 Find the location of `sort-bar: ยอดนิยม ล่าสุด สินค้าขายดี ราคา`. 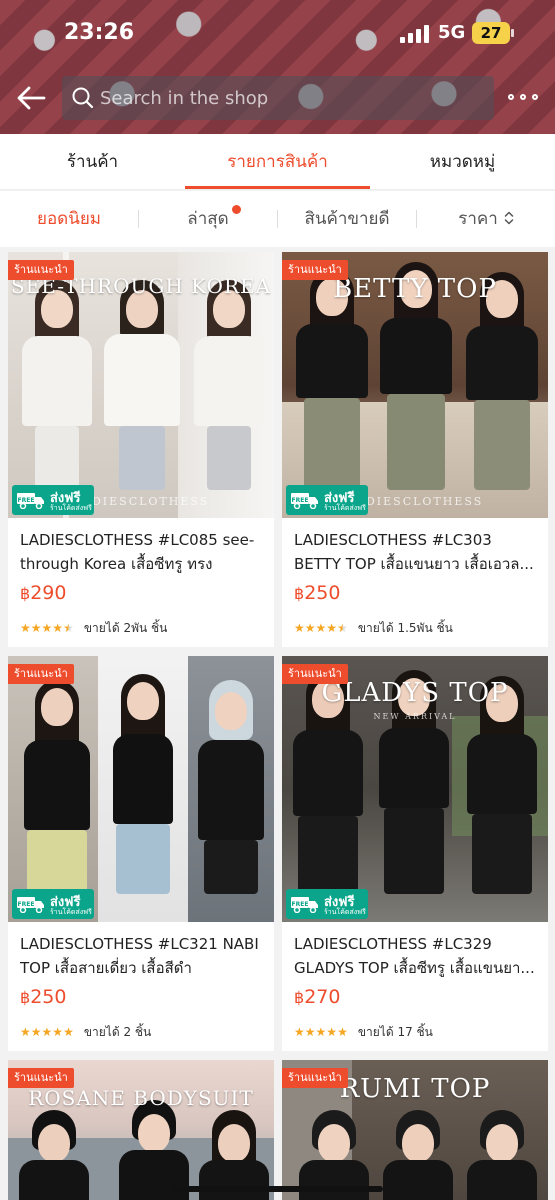

sort-bar: ยอดนิยม ล่าสุด สินค้าขายดี ราคา is located at coordinates (277, 219).